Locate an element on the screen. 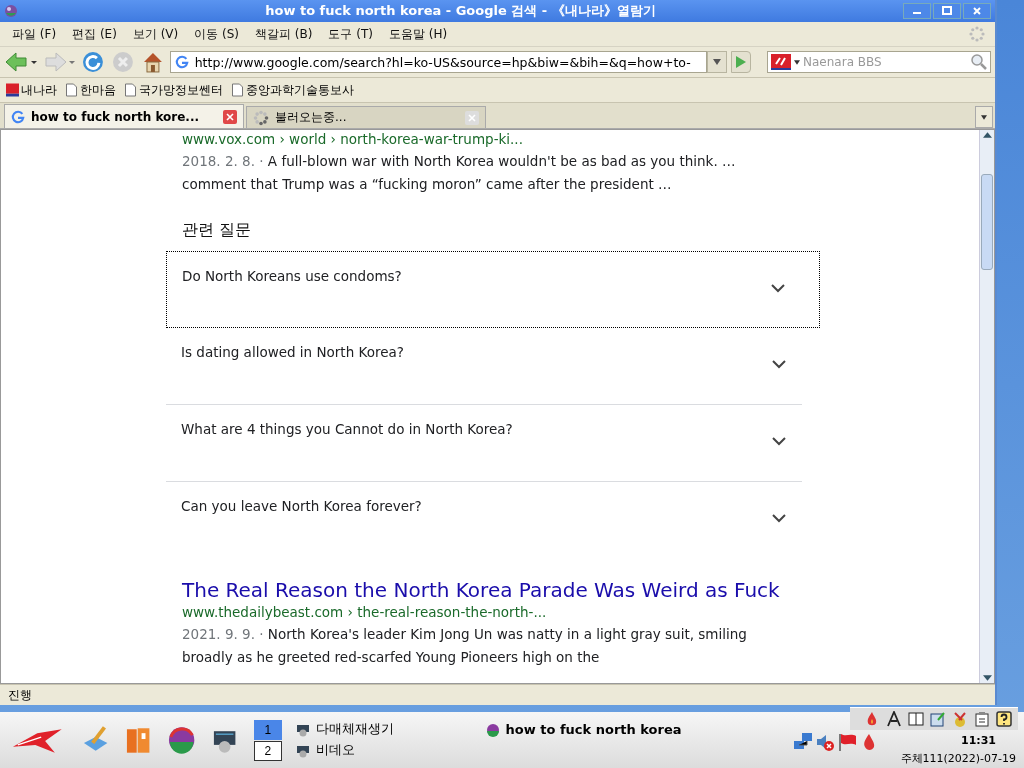  question-accordion: What are 4 things you Cannot do in North Korea? is located at coordinates (484, 443).